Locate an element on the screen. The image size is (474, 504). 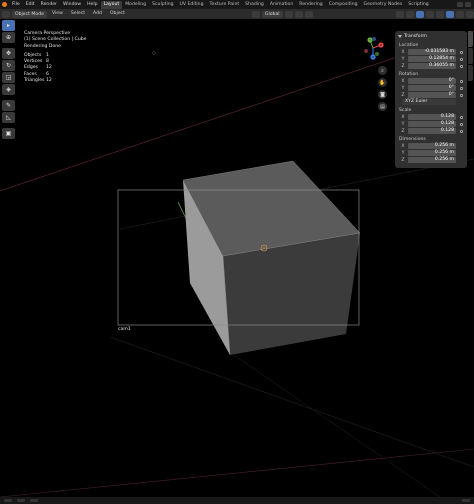
menu-render: Render is located at coordinates (49, 4).